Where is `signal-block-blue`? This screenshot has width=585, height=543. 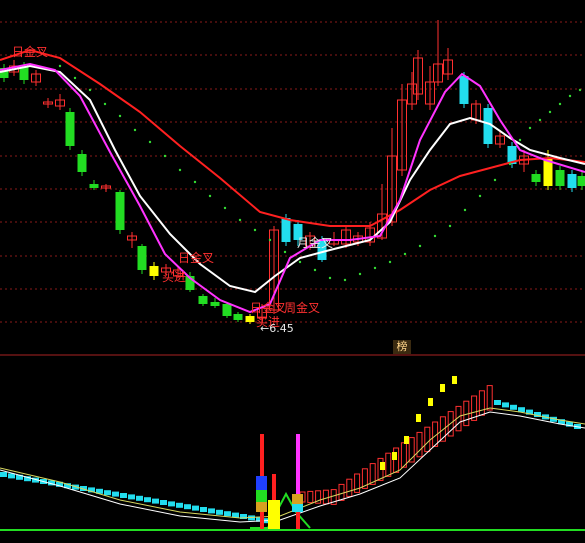
signal-block-blue is located at coordinates (261, 483).